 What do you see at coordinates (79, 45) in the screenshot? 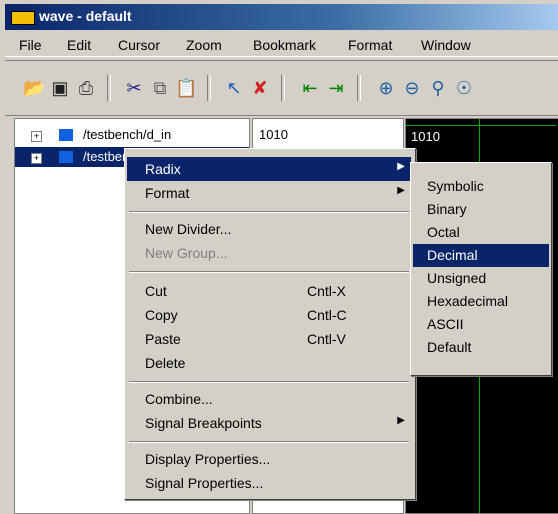
I see `menu-edit: Edit` at bounding box center [79, 45].